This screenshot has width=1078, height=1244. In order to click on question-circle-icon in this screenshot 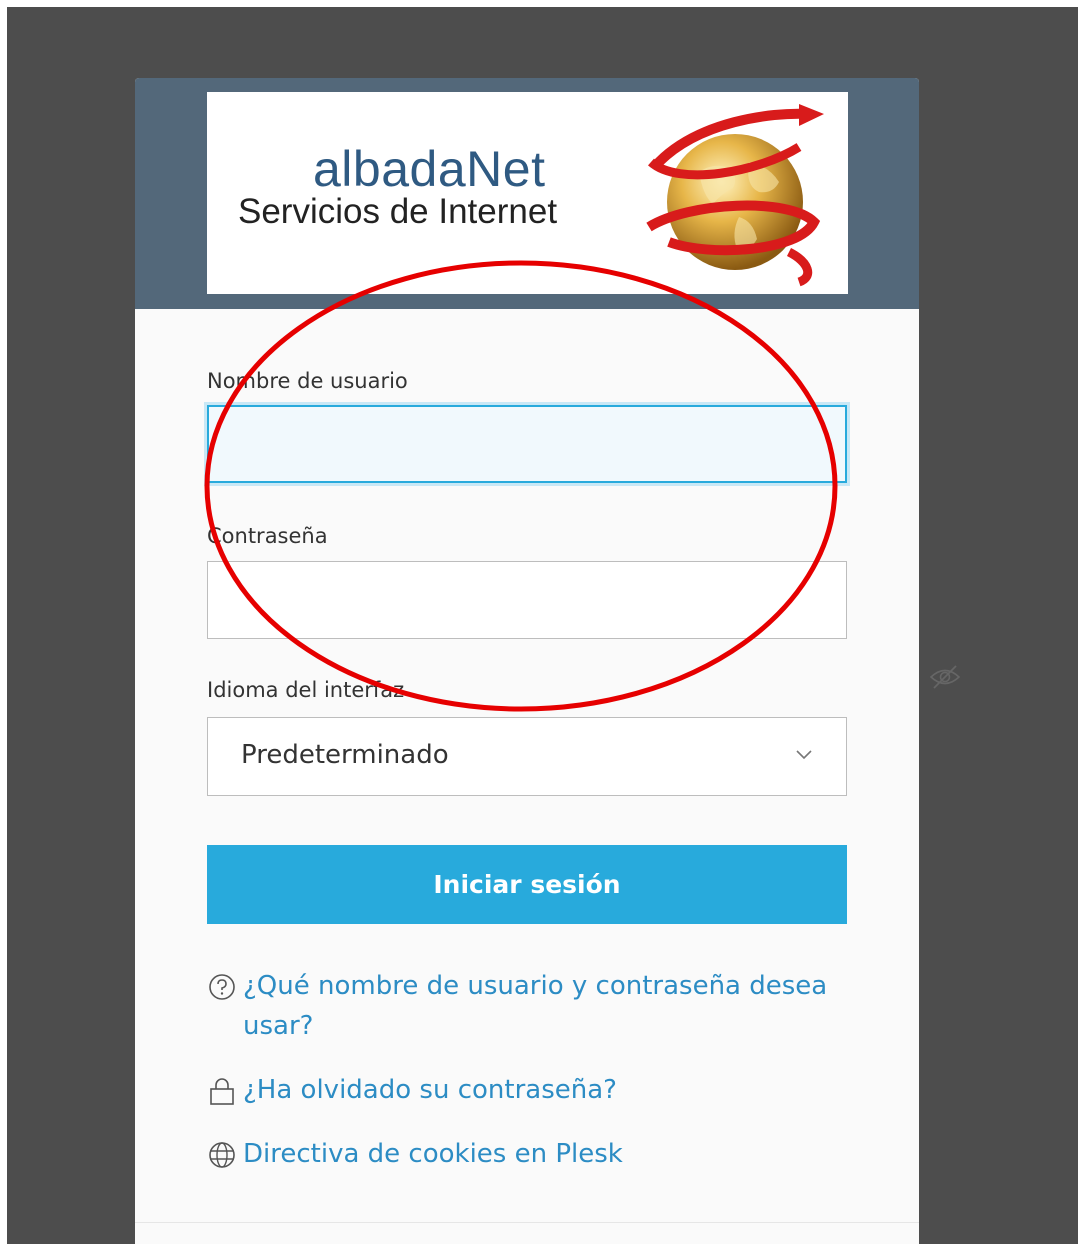, I will do `click(222, 987)`.